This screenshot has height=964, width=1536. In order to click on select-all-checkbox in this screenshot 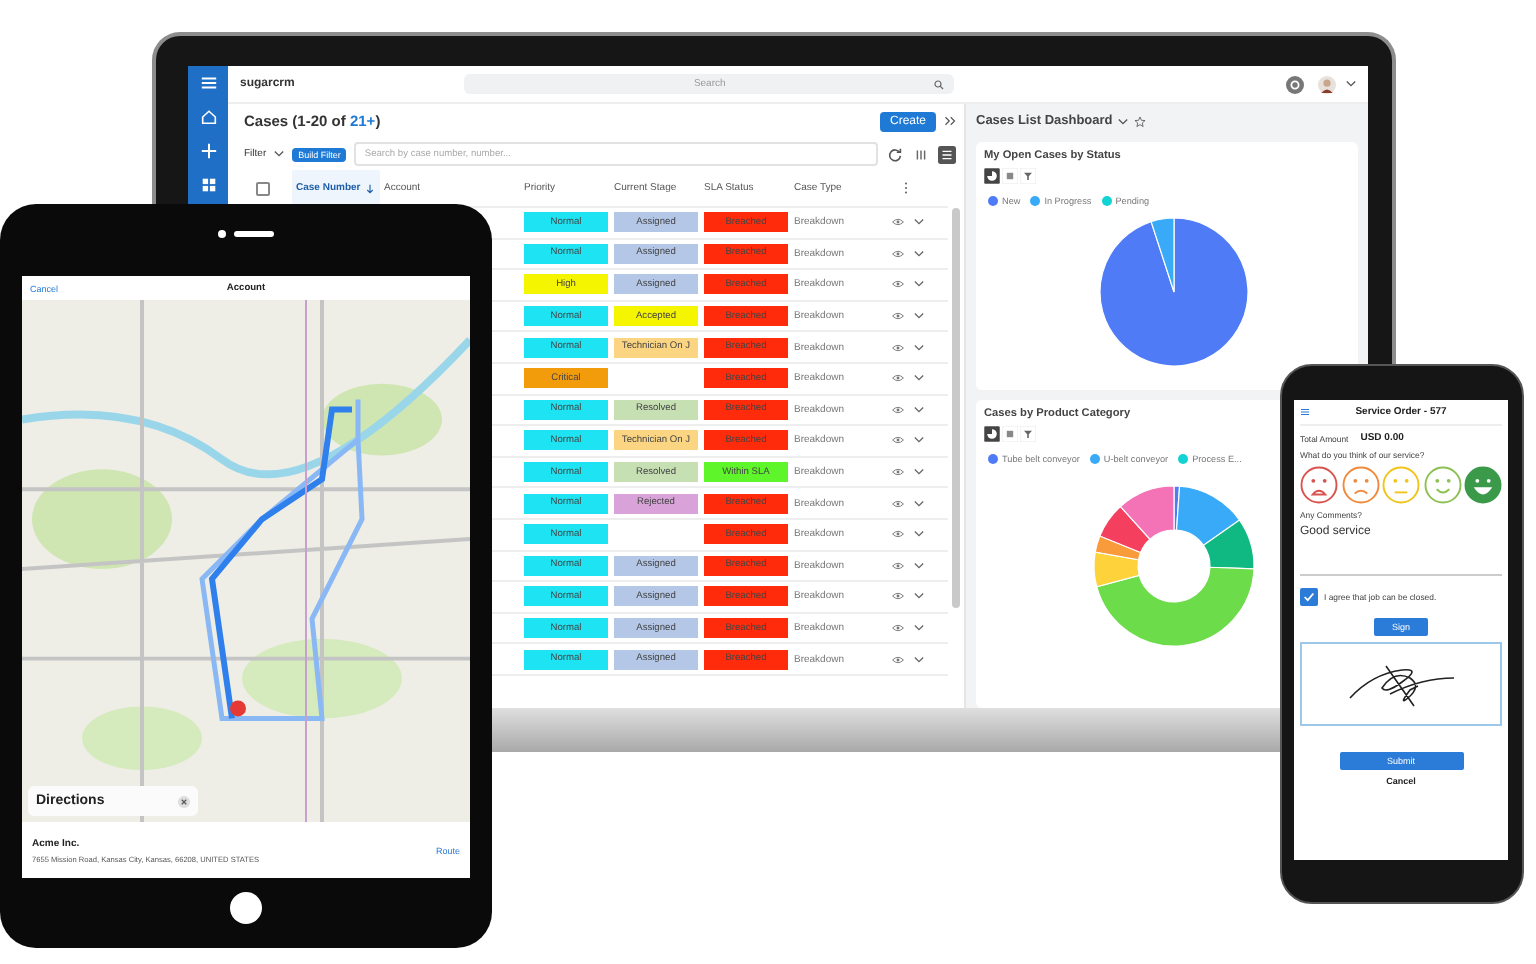, I will do `click(263, 188)`.